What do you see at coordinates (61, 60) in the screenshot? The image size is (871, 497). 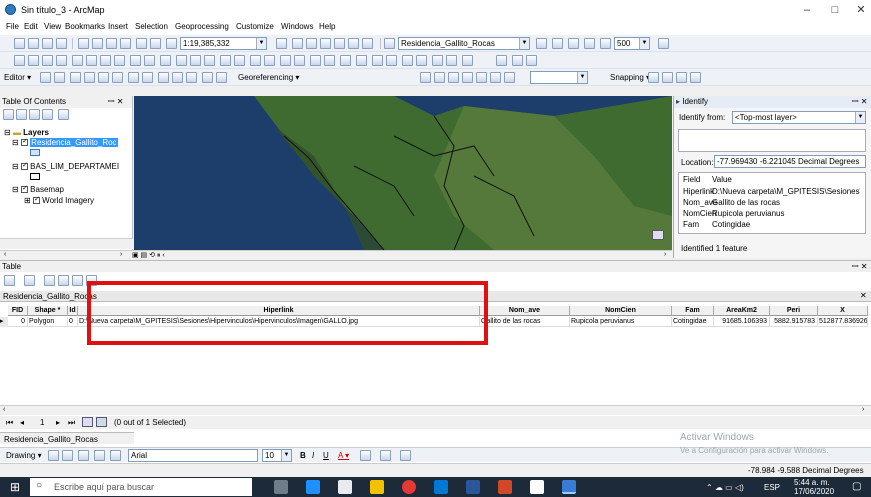 I see `full-extent-icon` at bounding box center [61, 60].